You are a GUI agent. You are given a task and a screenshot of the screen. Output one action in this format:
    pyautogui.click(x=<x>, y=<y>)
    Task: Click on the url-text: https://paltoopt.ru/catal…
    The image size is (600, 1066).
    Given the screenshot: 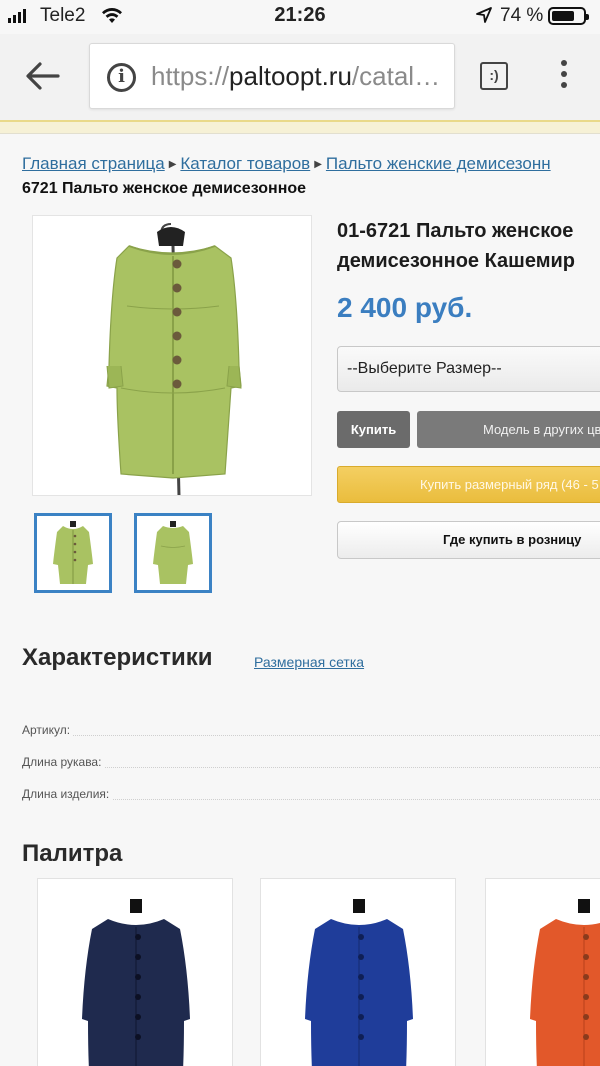 What is the action you would take?
    pyautogui.click(x=298, y=76)
    